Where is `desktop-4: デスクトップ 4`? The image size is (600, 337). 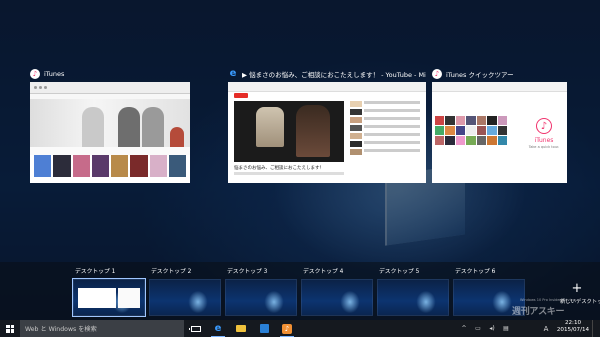 desktop-4: デスクトップ 4 is located at coordinates (337, 291).